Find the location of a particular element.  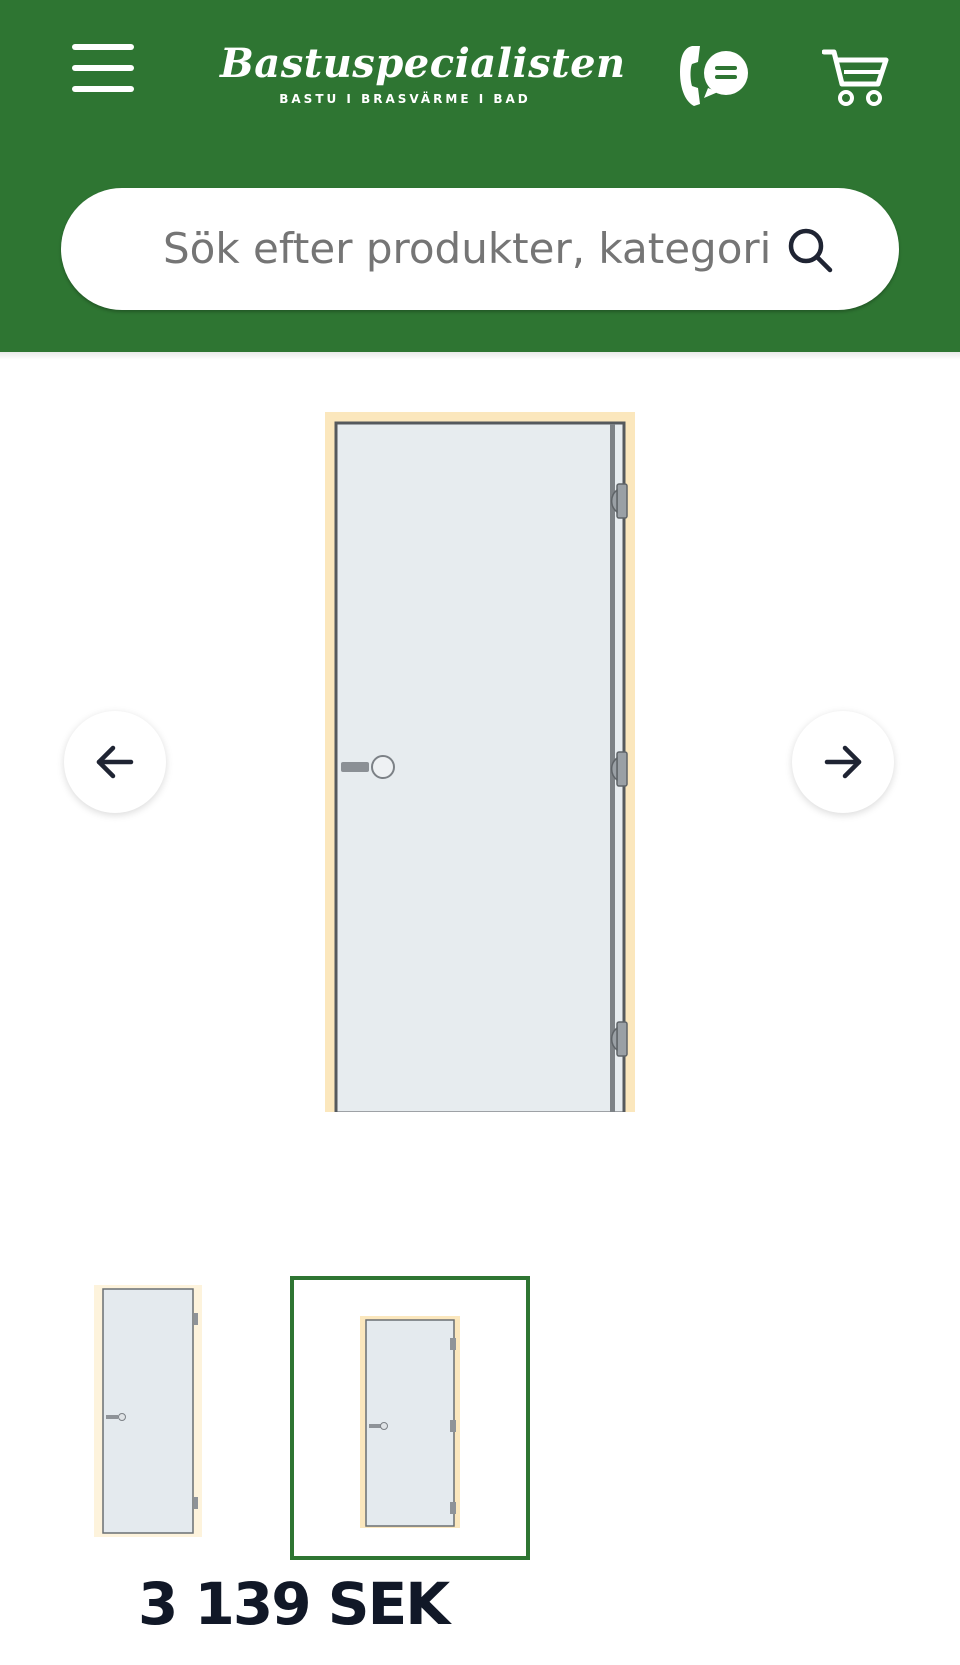

next-image-button is located at coordinates (843, 762).